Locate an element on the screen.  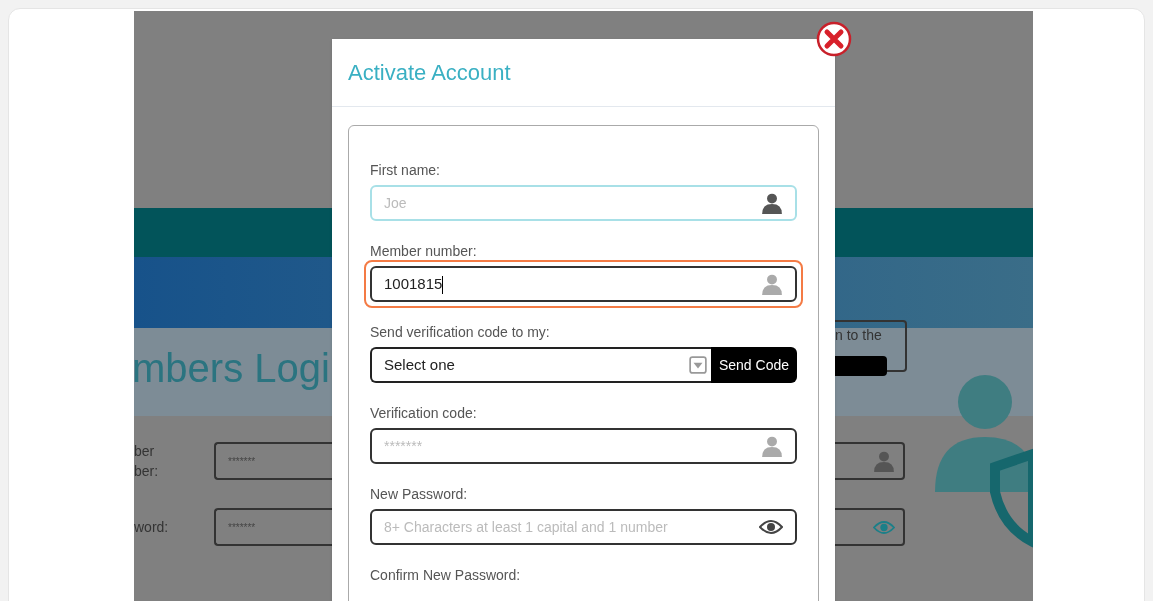
field-label: Send verification code to my: is located at coordinates (460, 332).